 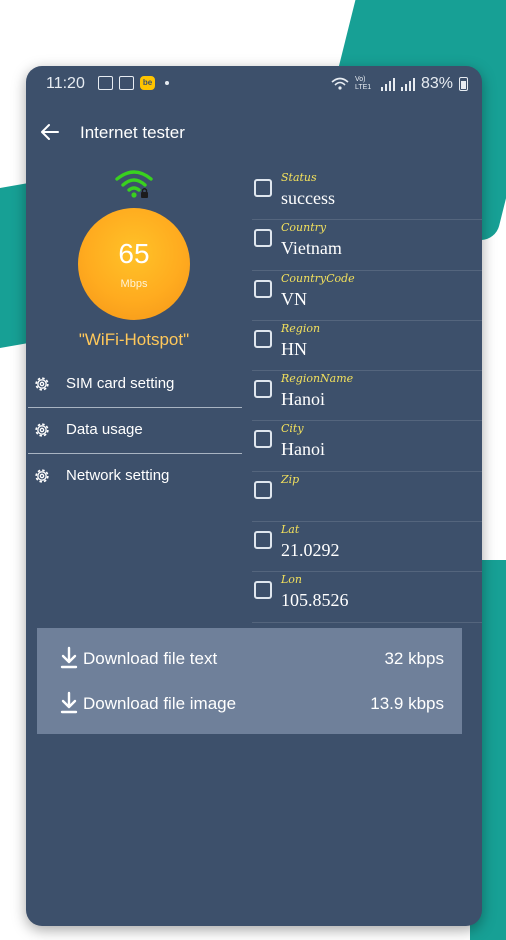 I want to click on download-file-text-row: Download file text 32 kbps, so click(x=249, y=660).